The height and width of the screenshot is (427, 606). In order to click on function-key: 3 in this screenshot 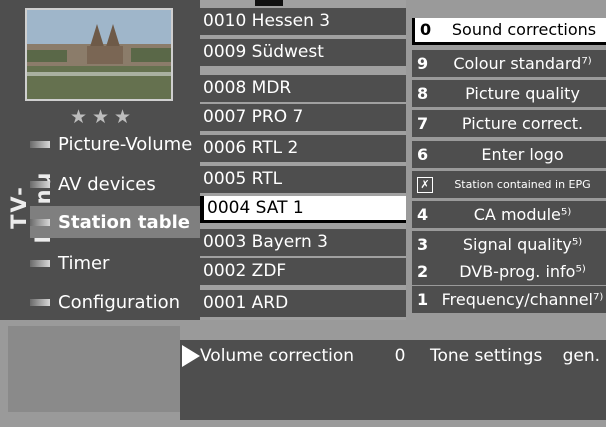, I will do `click(423, 244)`.